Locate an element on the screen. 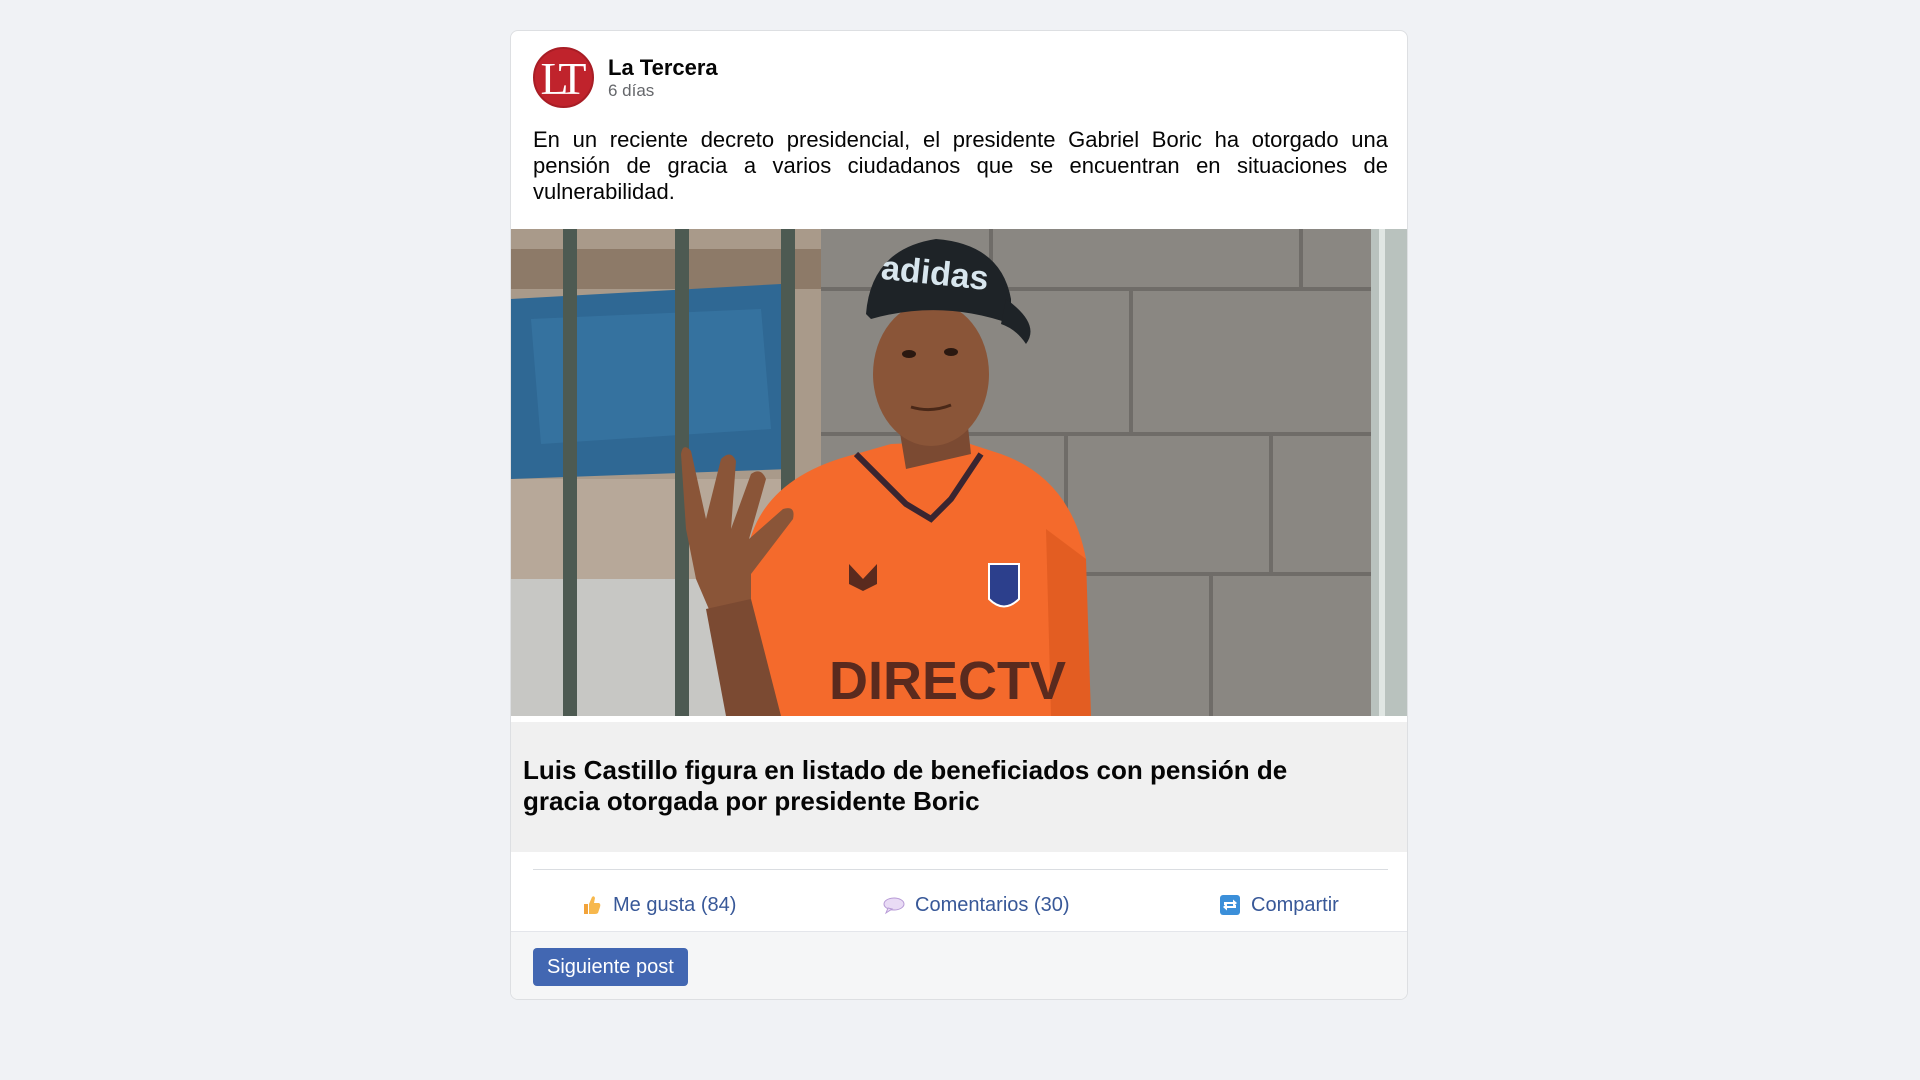 This screenshot has width=1920, height=1080. author-avatar: LT is located at coordinates (563, 77).